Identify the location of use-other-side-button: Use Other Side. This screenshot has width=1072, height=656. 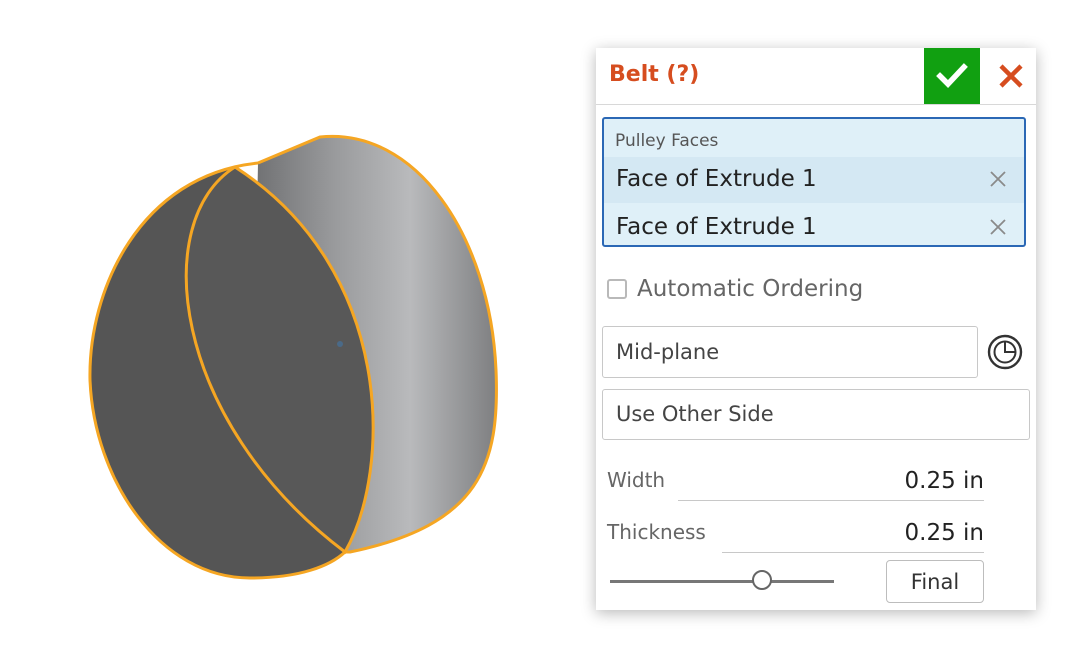
(816, 414).